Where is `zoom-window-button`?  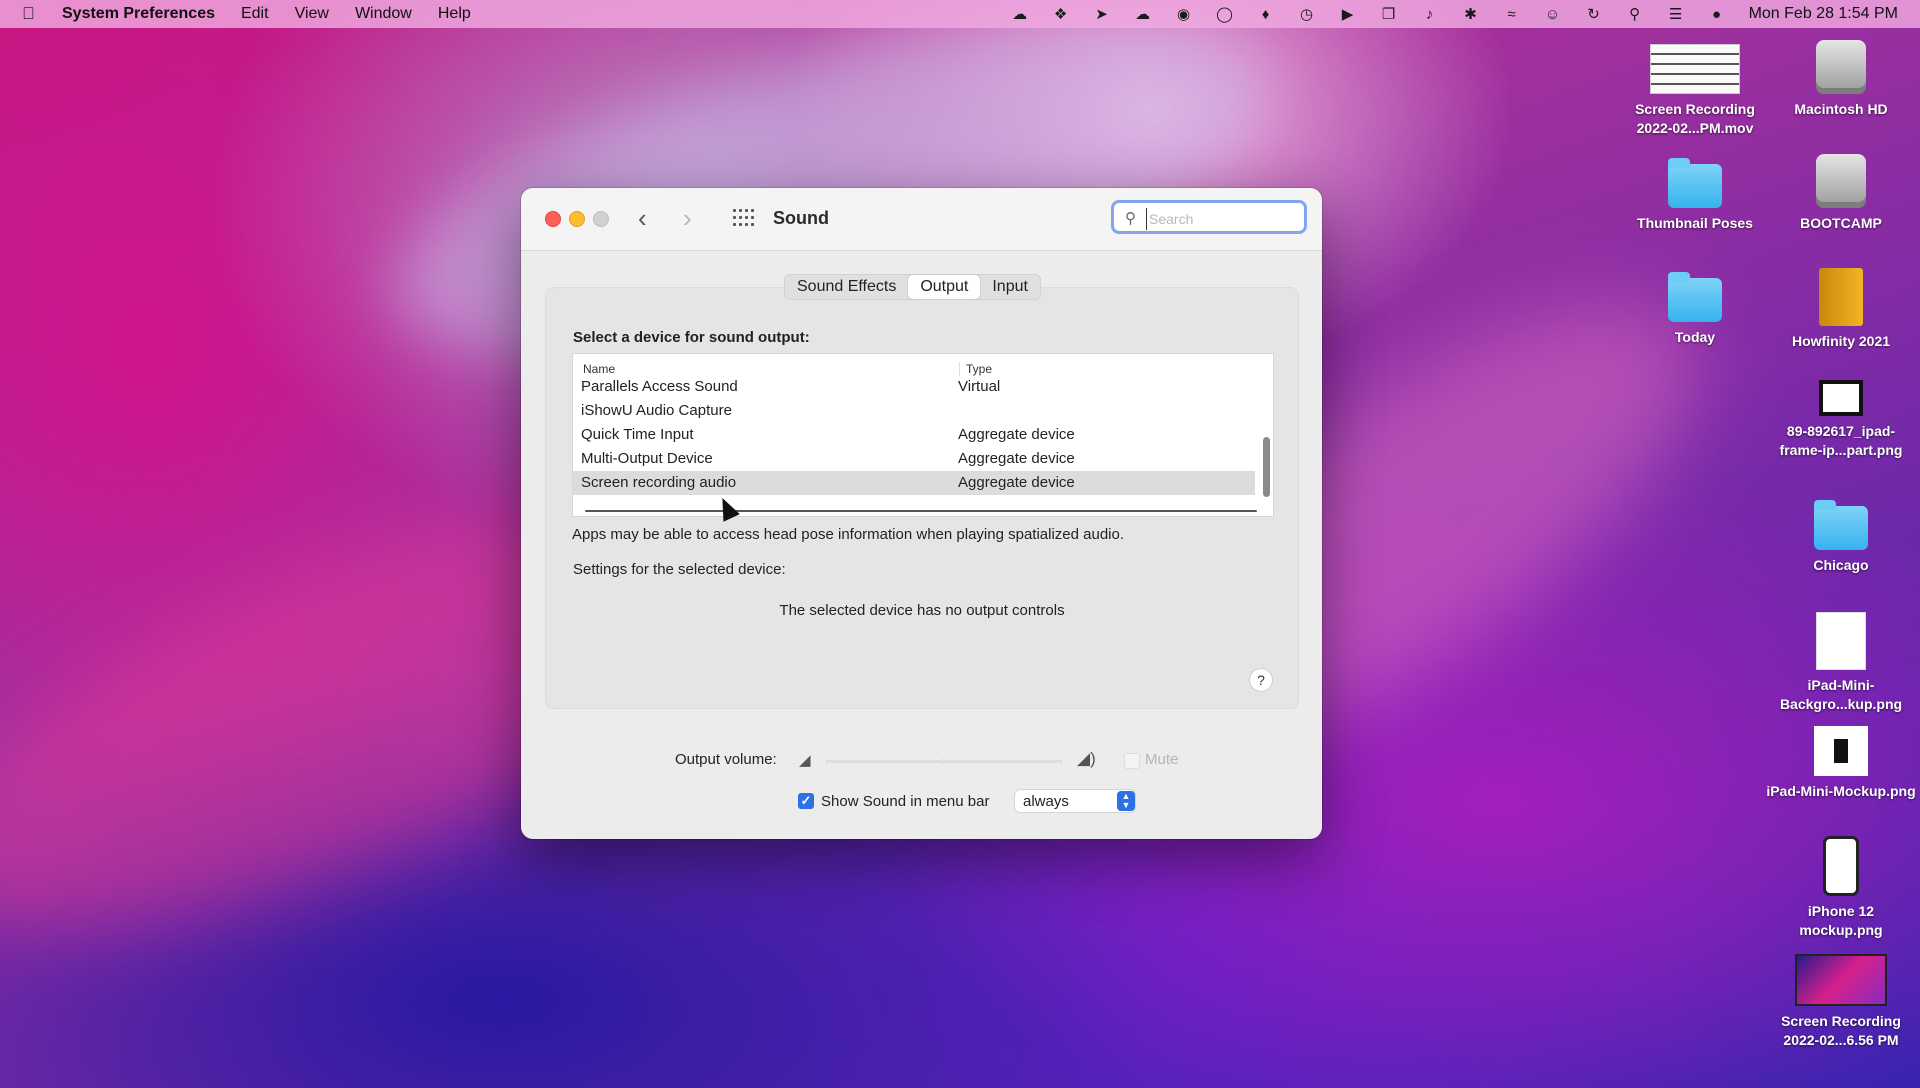 zoom-window-button is located at coordinates (601, 219).